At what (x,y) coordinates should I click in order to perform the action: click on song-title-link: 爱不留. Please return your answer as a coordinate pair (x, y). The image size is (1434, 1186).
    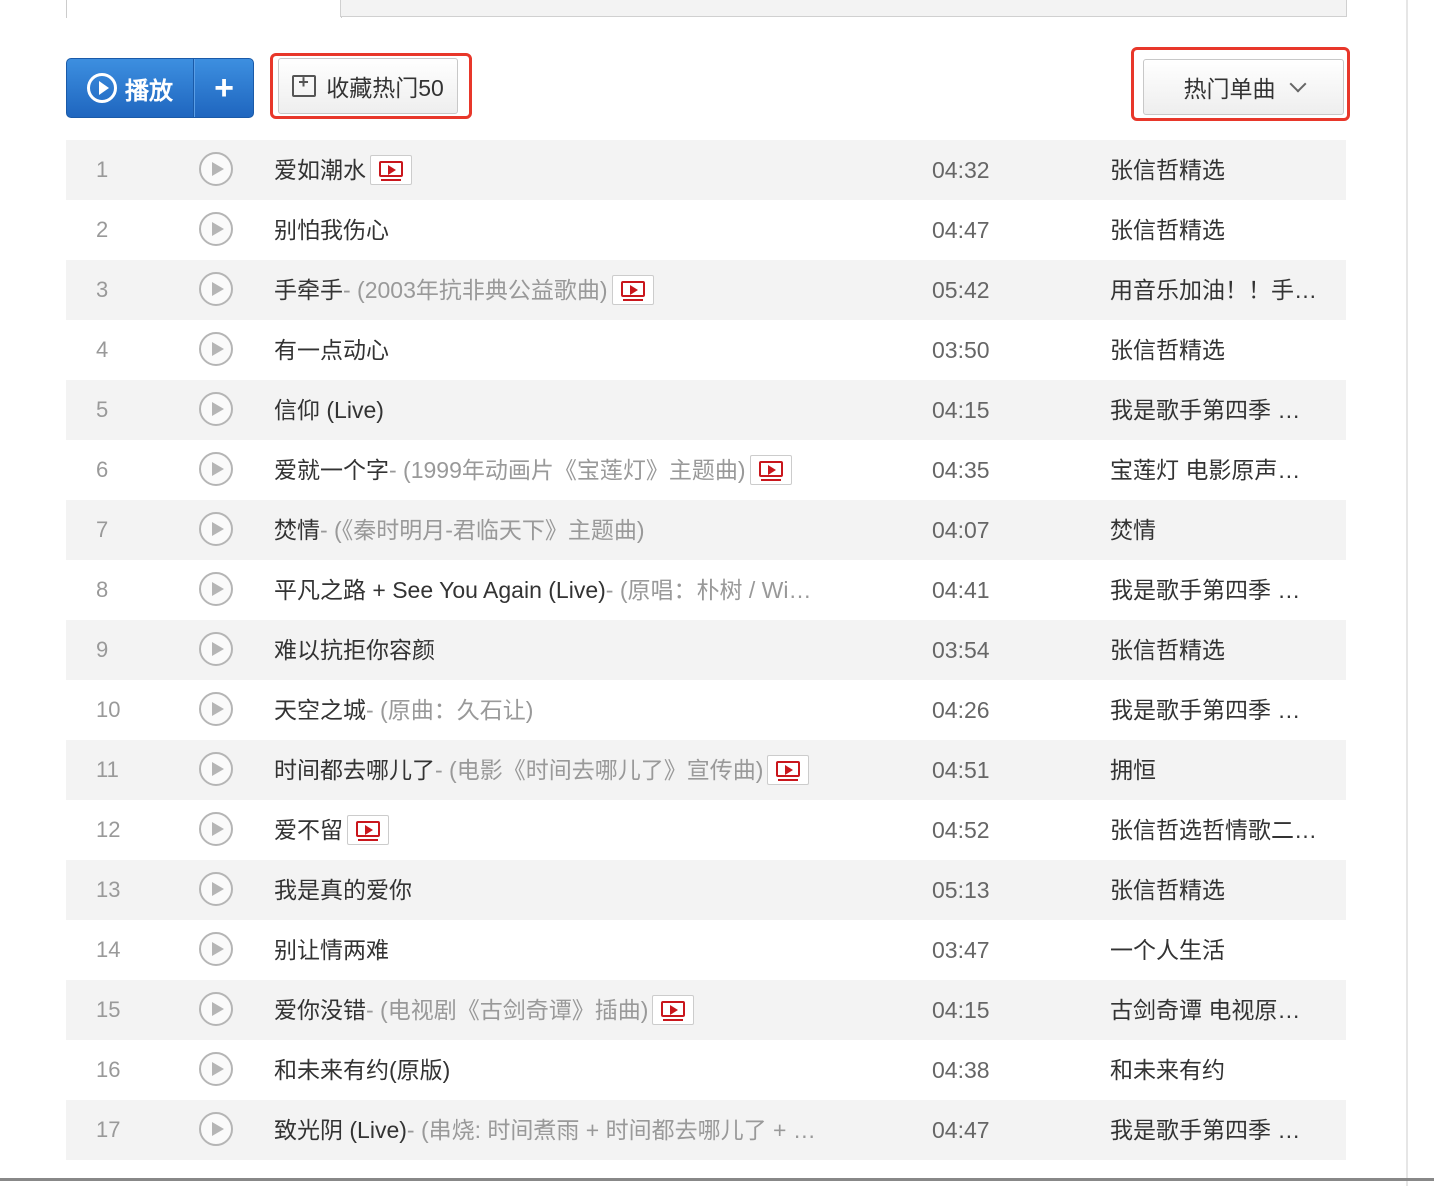
    Looking at the image, I should click on (308, 830).